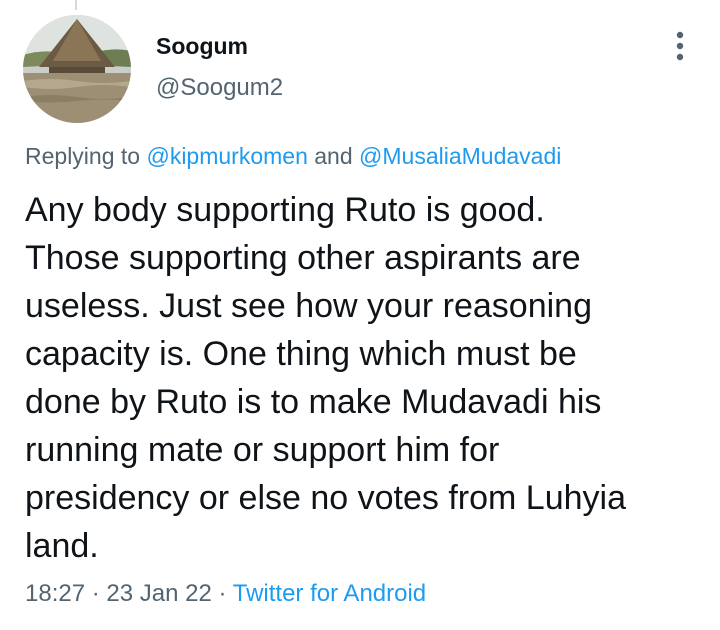 The height and width of the screenshot is (630, 720). What do you see at coordinates (325, 498) in the screenshot?
I see `tweet-text-line: presidency or else no votes from Luhyia` at bounding box center [325, 498].